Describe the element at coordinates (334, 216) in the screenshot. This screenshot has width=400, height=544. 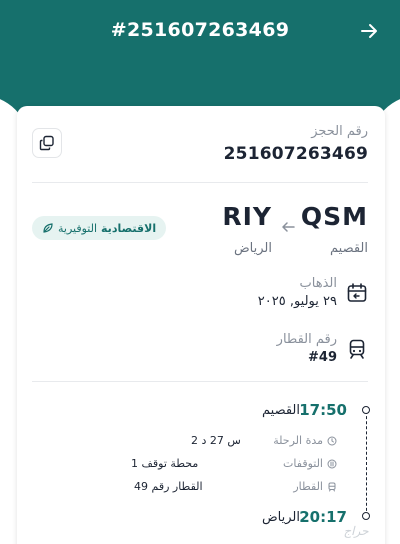
I see `origin-code: QSM` at that location.